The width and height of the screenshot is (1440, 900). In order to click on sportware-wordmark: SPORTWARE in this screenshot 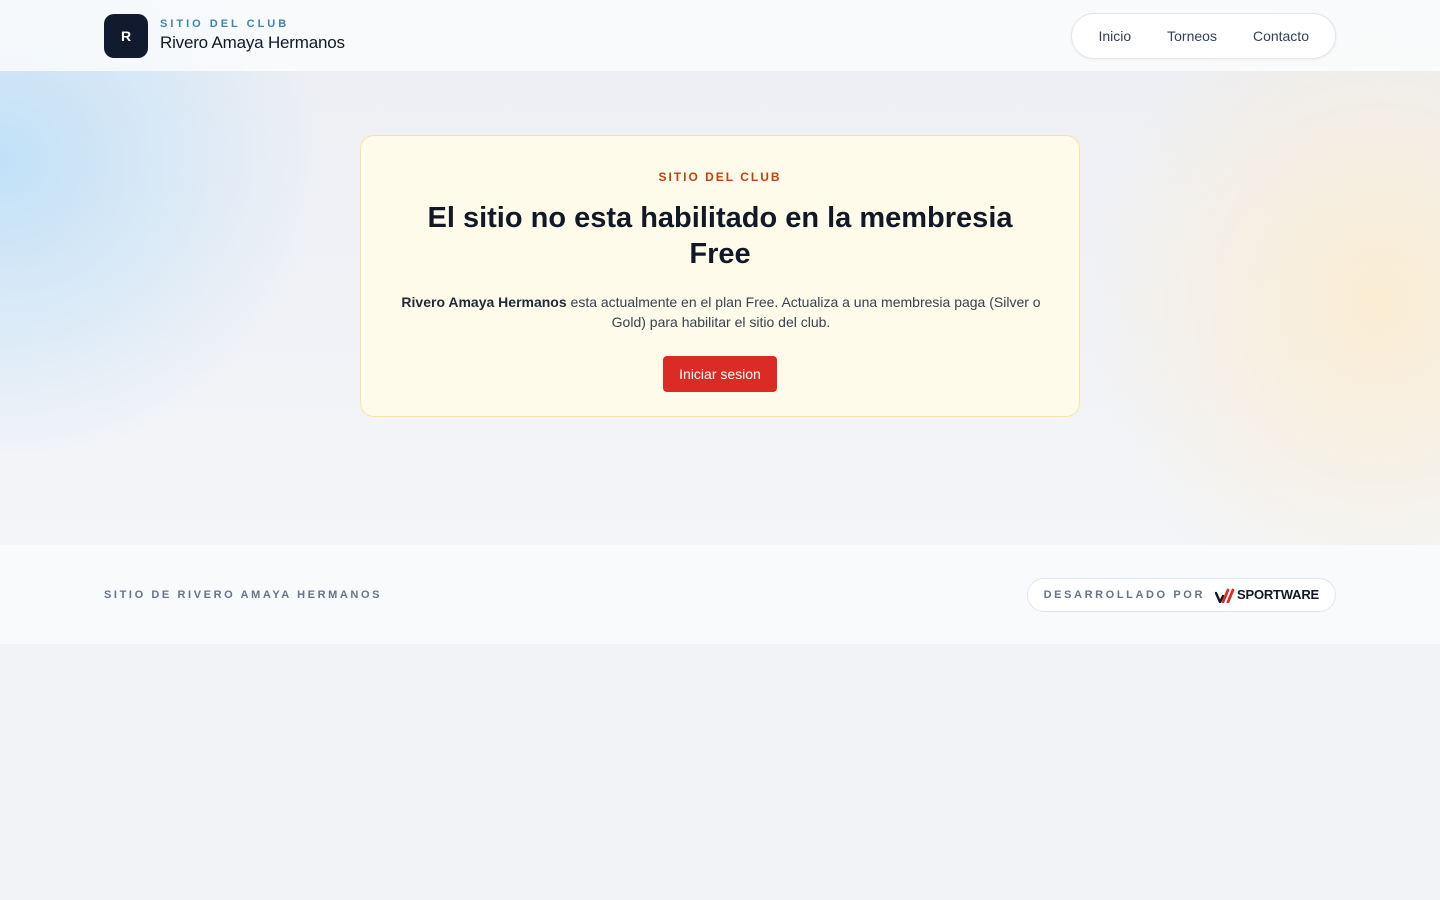, I will do `click(1278, 594)`.